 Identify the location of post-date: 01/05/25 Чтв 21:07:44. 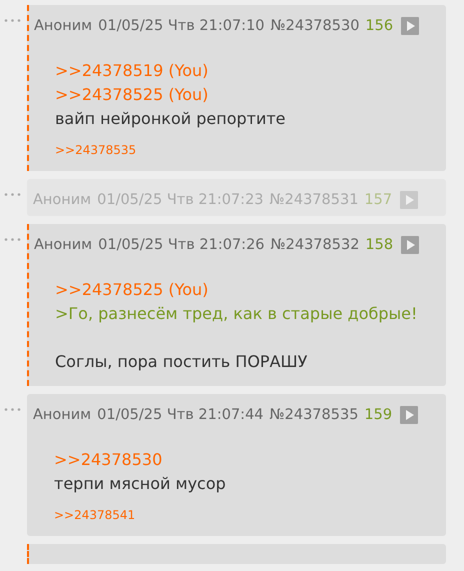
(180, 415).